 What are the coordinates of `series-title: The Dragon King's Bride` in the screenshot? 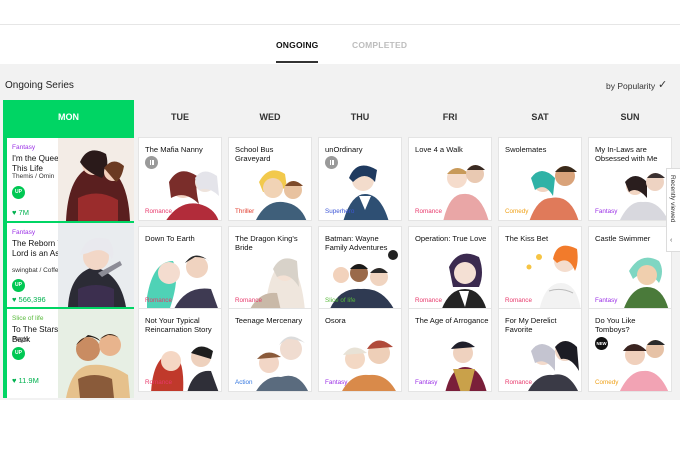 It's located at (266, 243).